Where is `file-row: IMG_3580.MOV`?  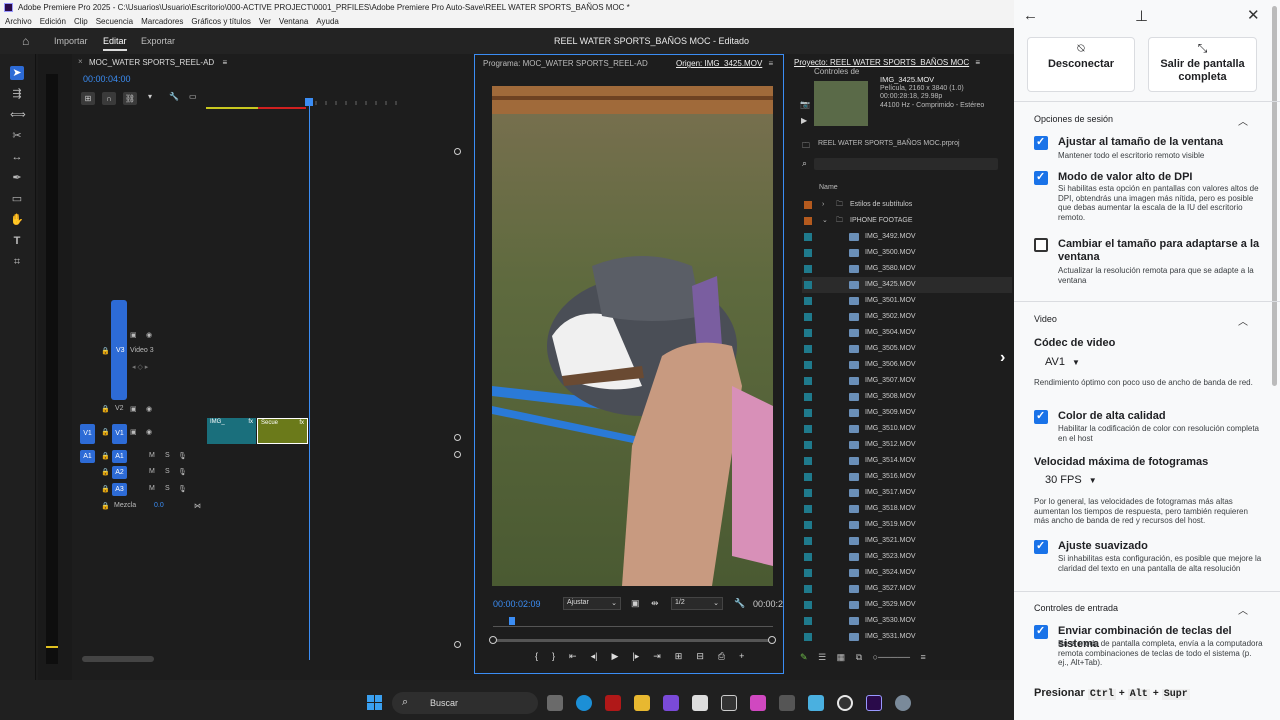
file-row: IMG_3580.MOV is located at coordinates (907, 269).